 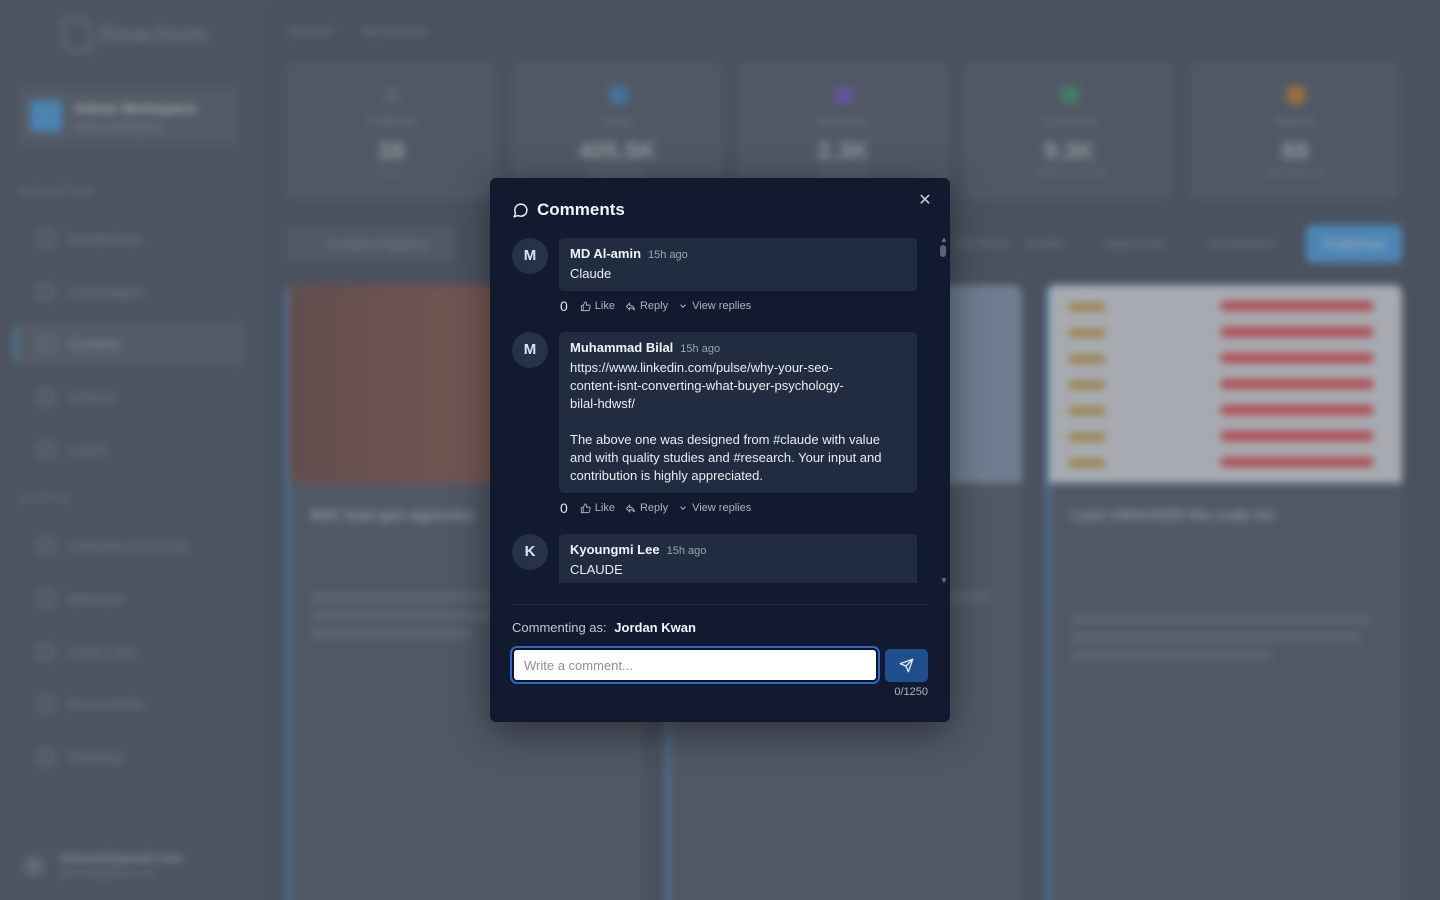 What do you see at coordinates (581, 209) in the screenshot?
I see `modal-title: Comments` at bounding box center [581, 209].